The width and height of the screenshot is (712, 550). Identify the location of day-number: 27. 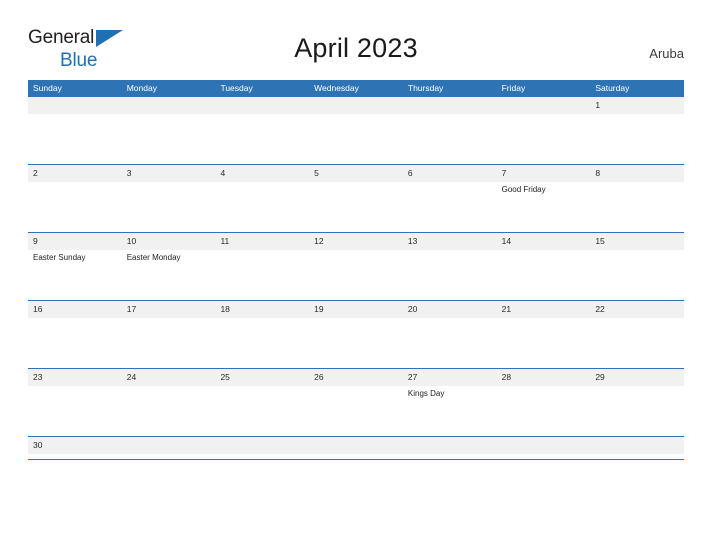
(449, 377).